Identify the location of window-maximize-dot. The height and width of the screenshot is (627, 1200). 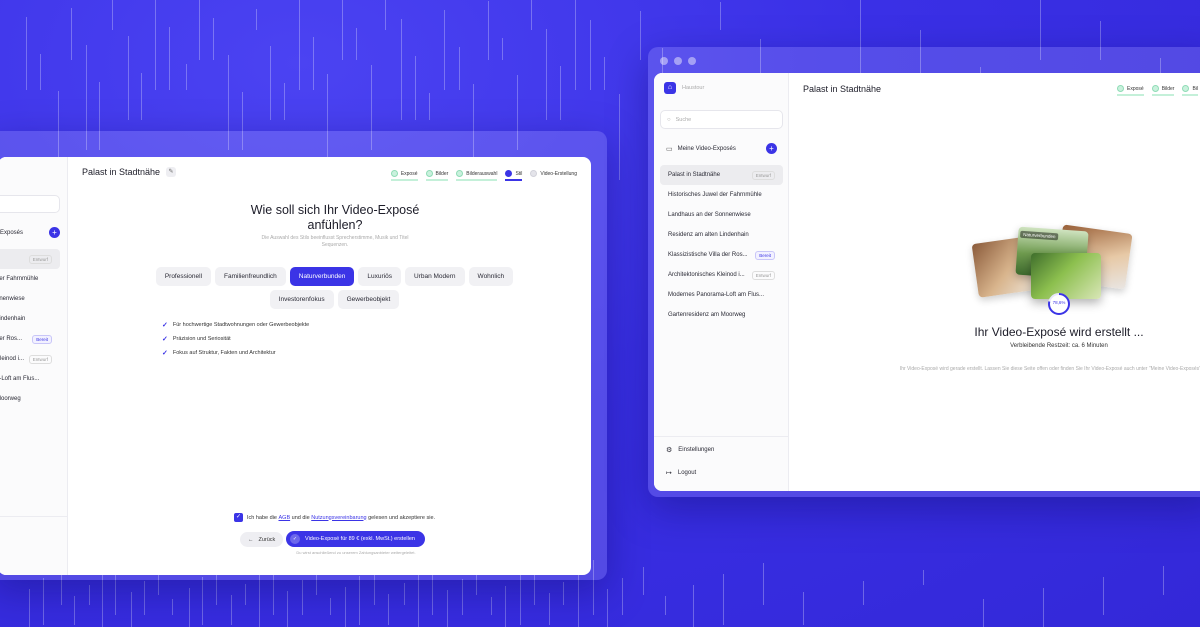
(692, 61).